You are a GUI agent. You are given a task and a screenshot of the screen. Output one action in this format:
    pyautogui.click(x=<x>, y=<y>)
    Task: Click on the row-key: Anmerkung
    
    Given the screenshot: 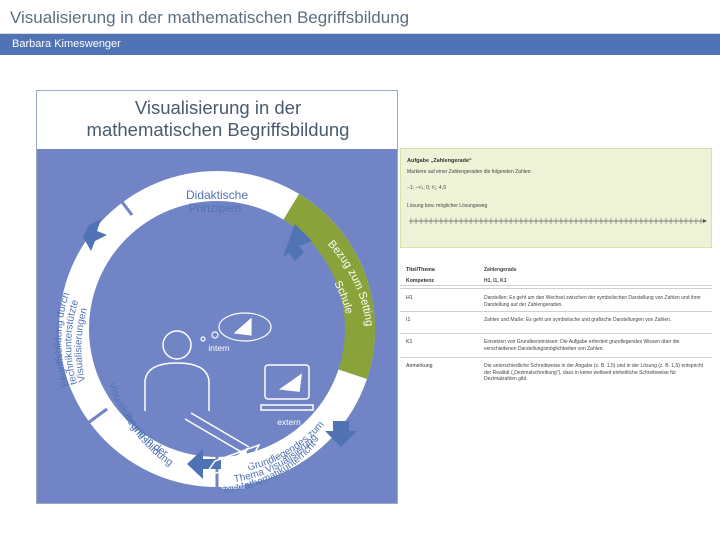 What is the action you would take?
    pyautogui.click(x=419, y=366)
    